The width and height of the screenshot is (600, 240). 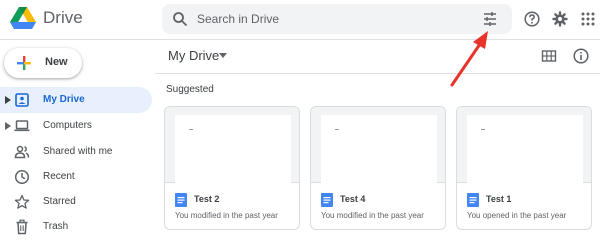 What do you see at coordinates (549, 56) in the screenshot?
I see `grid-view-icon` at bounding box center [549, 56].